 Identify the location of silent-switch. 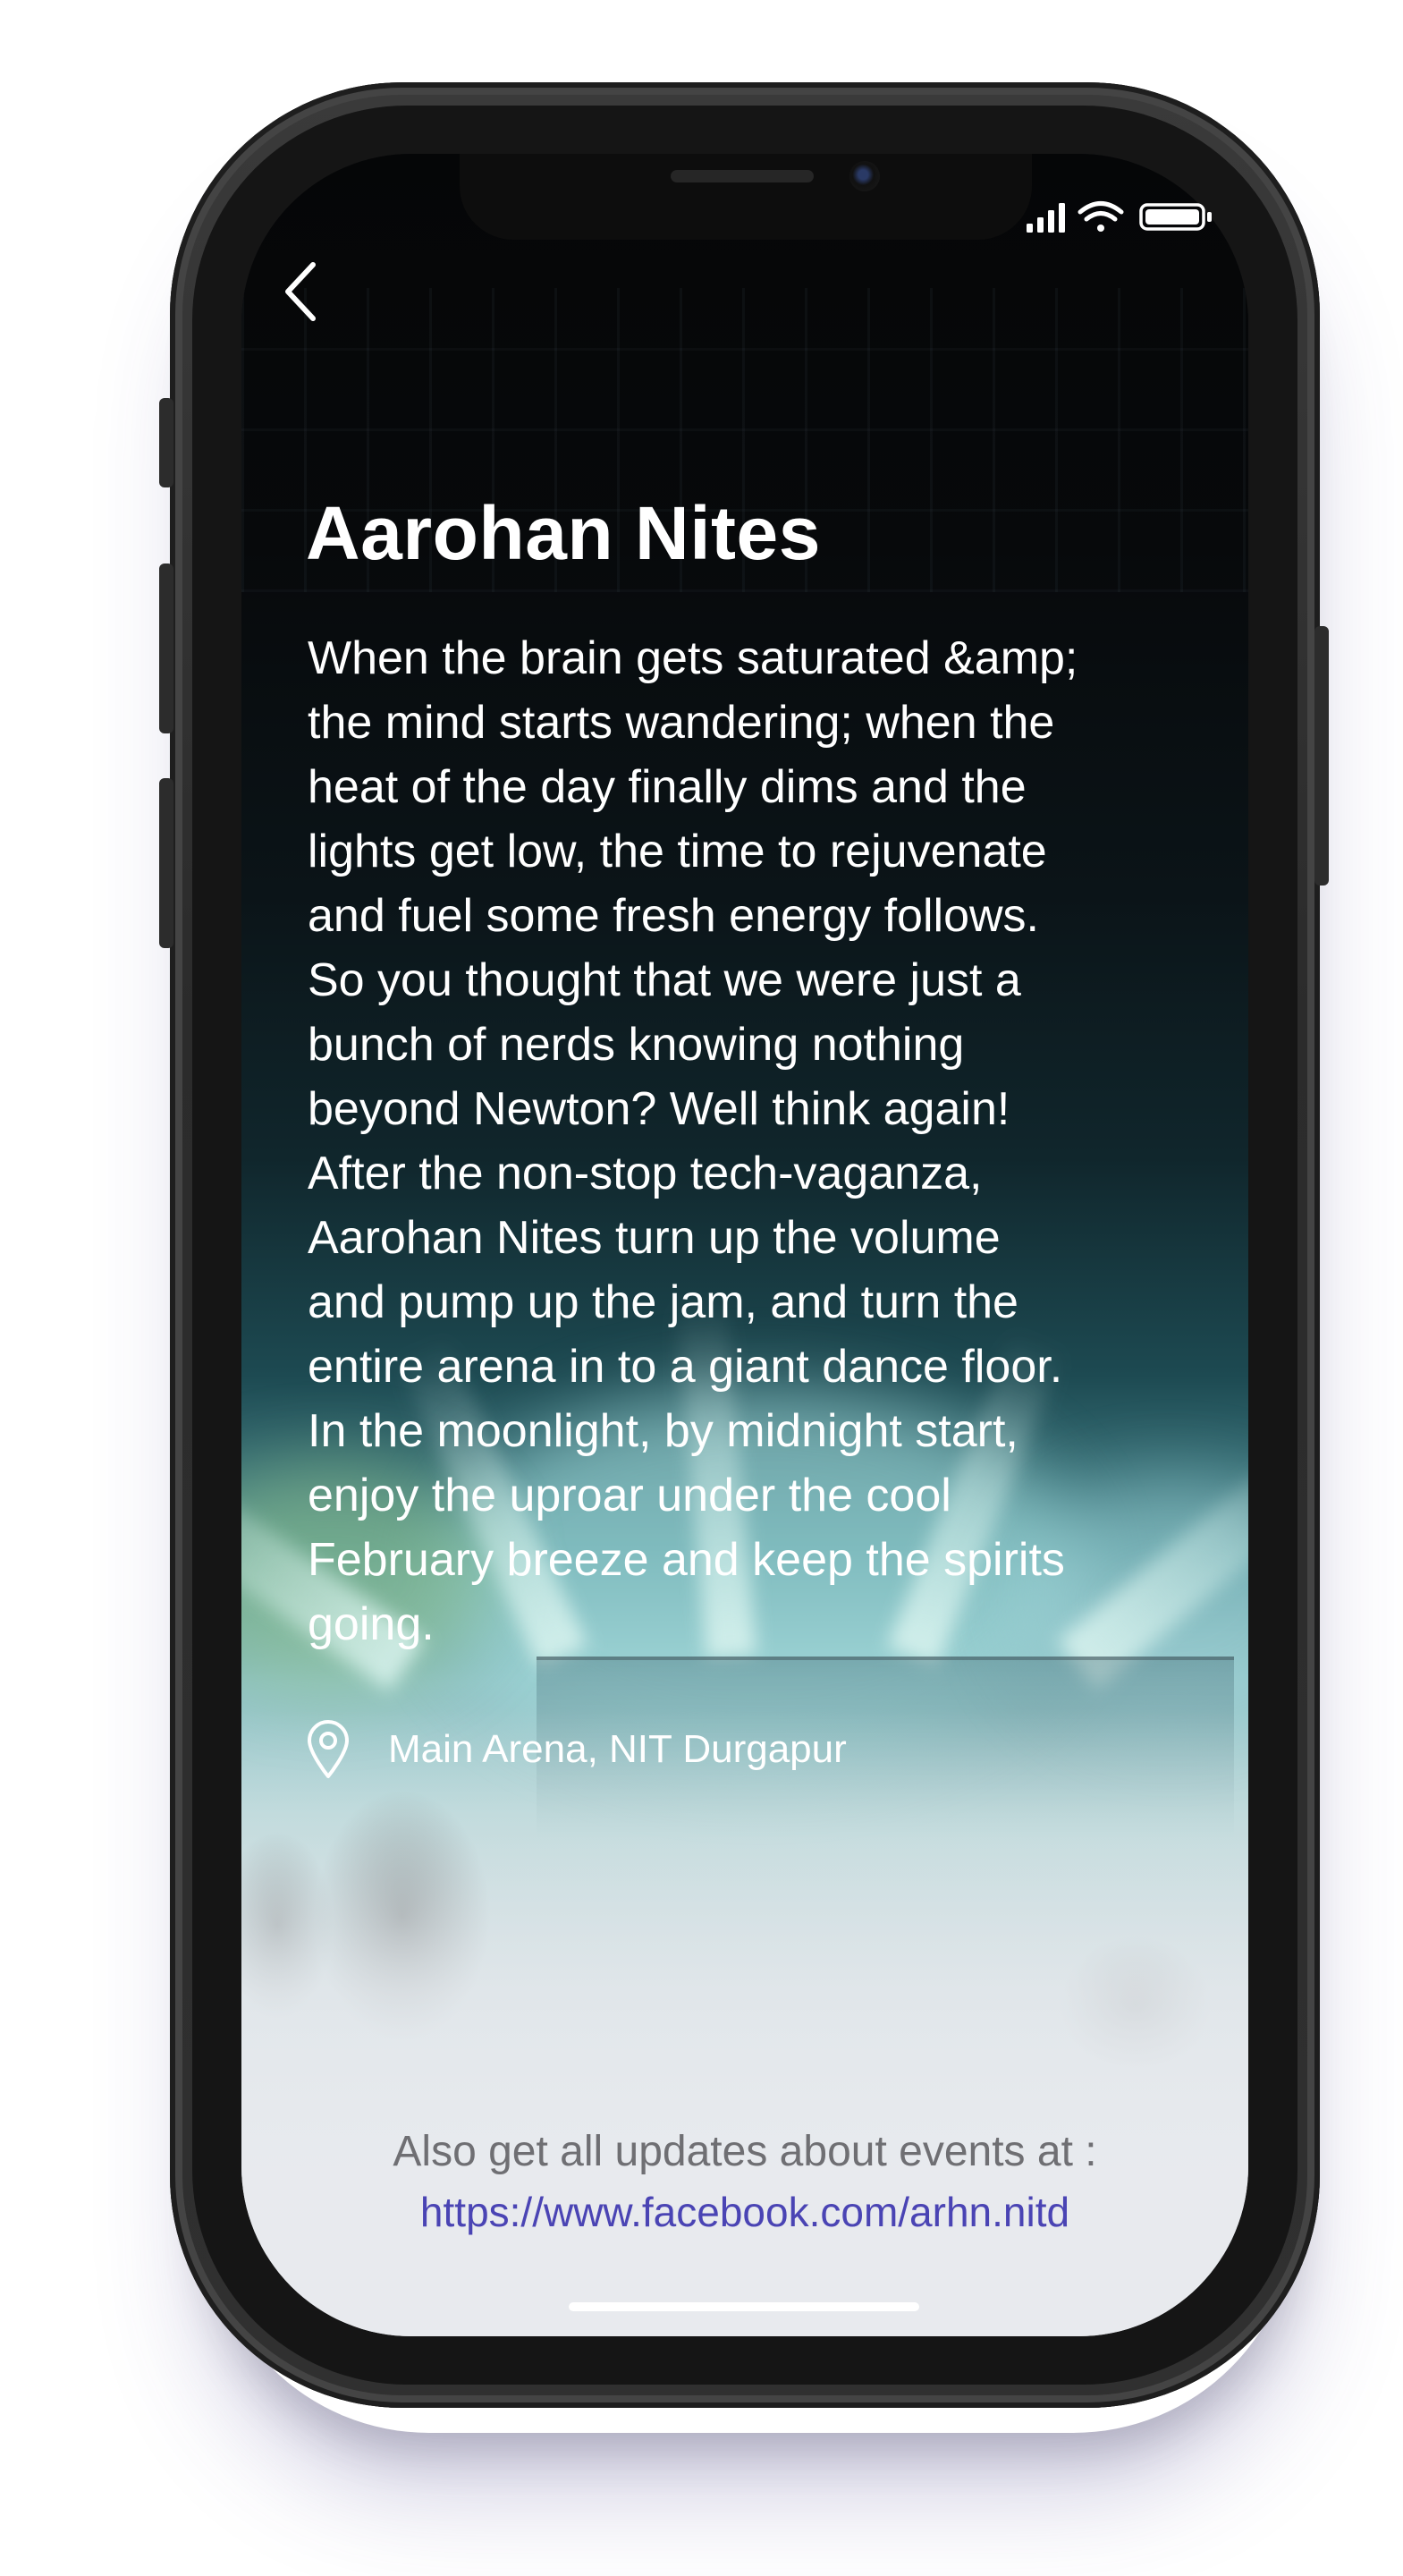
(166, 442).